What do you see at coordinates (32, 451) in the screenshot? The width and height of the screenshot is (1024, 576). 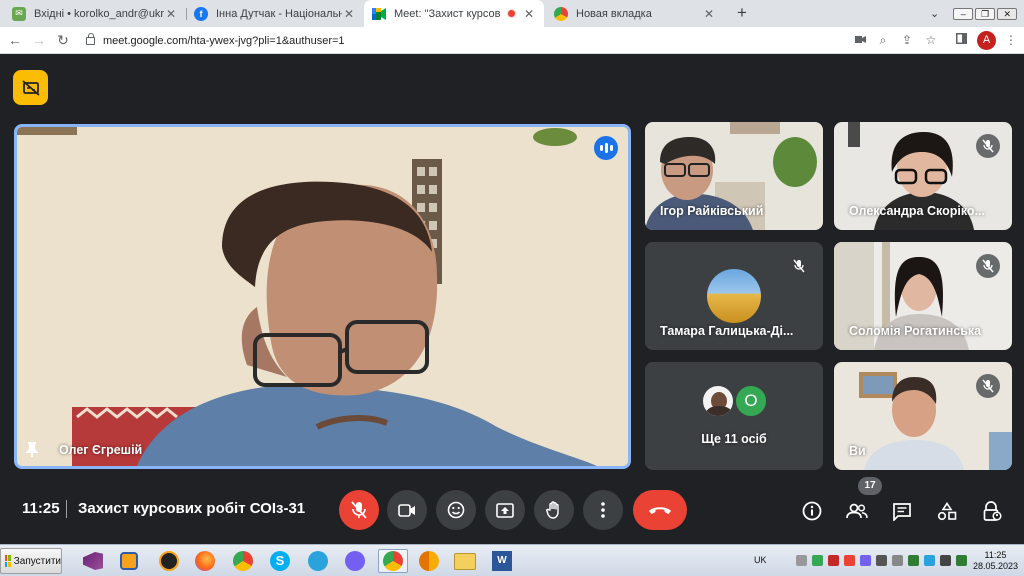 I see `pin-icon` at bounding box center [32, 451].